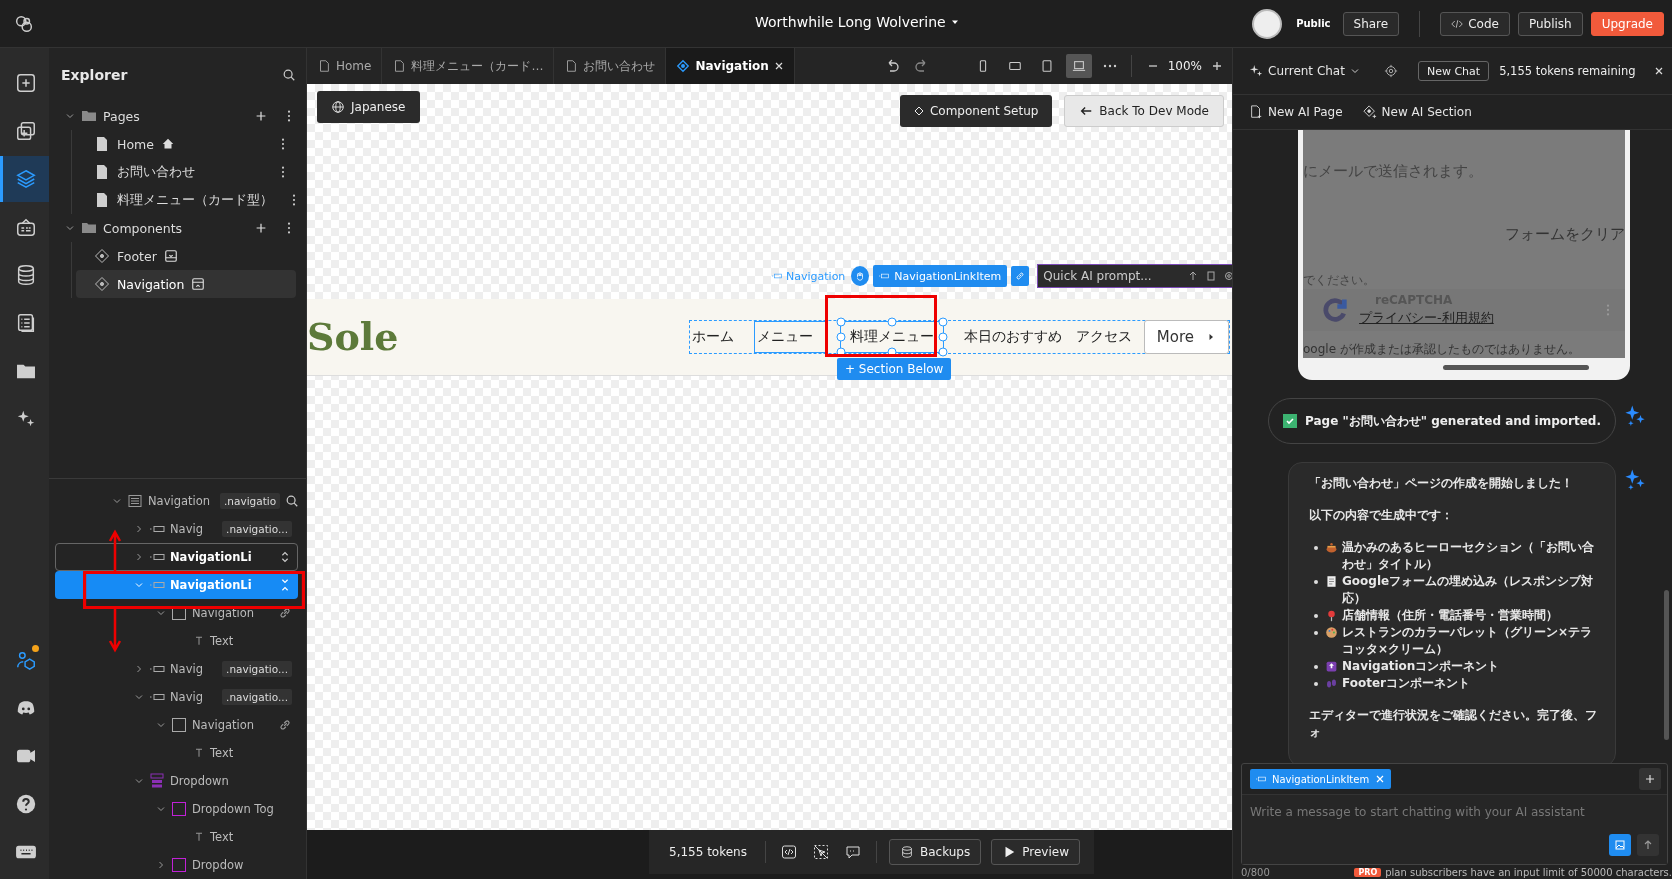 The height and width of the screenshot is (879, 1672). What do you see at coordinates (1468, 590) in the screenshot?
I see `list-item: Googleフォームの埋め込み（レスポンシブ対応）` at bounding box center [1468, 590].